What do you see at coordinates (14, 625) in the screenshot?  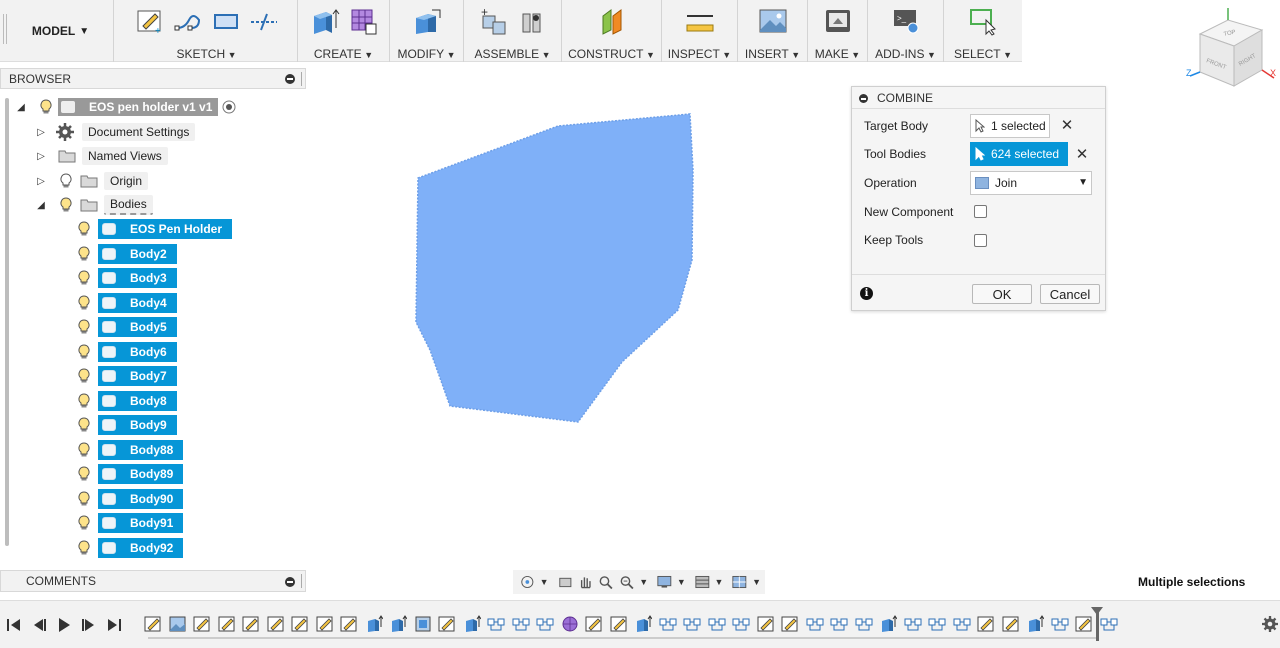 I see `timeline-start-icon` at bounding box center [14, 625].